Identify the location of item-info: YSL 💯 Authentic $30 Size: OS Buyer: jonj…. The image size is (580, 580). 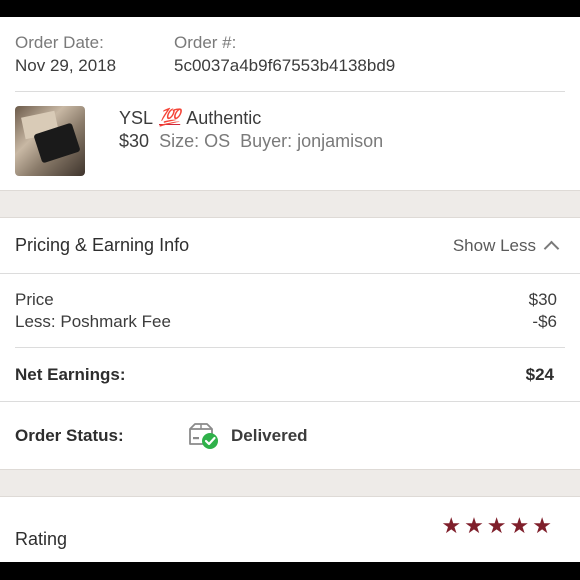
(251, 129).